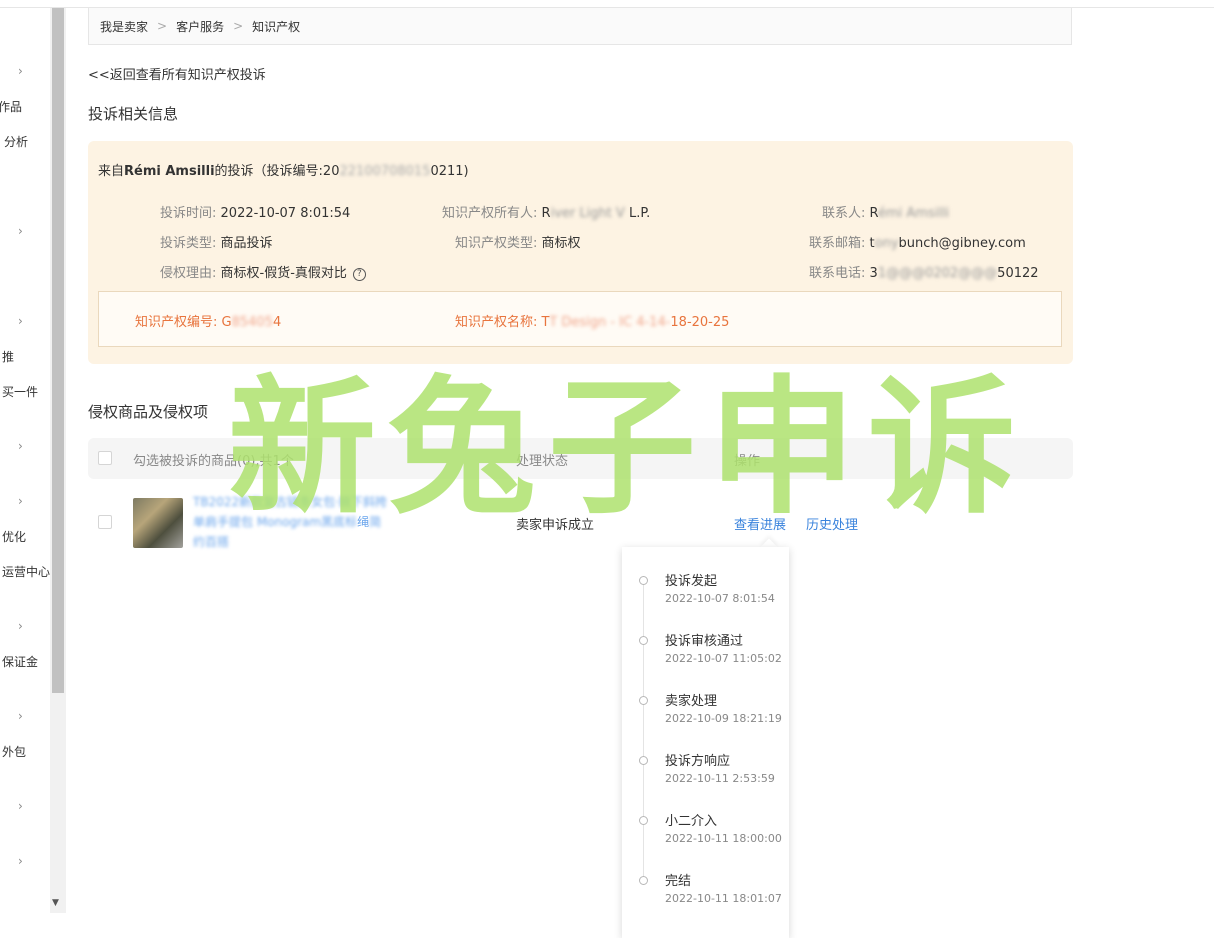  What do you see at coordinates (760, 523) in the screenshot?
I see `view-progress-link: 查看进展` at bounding box center [760, 523].